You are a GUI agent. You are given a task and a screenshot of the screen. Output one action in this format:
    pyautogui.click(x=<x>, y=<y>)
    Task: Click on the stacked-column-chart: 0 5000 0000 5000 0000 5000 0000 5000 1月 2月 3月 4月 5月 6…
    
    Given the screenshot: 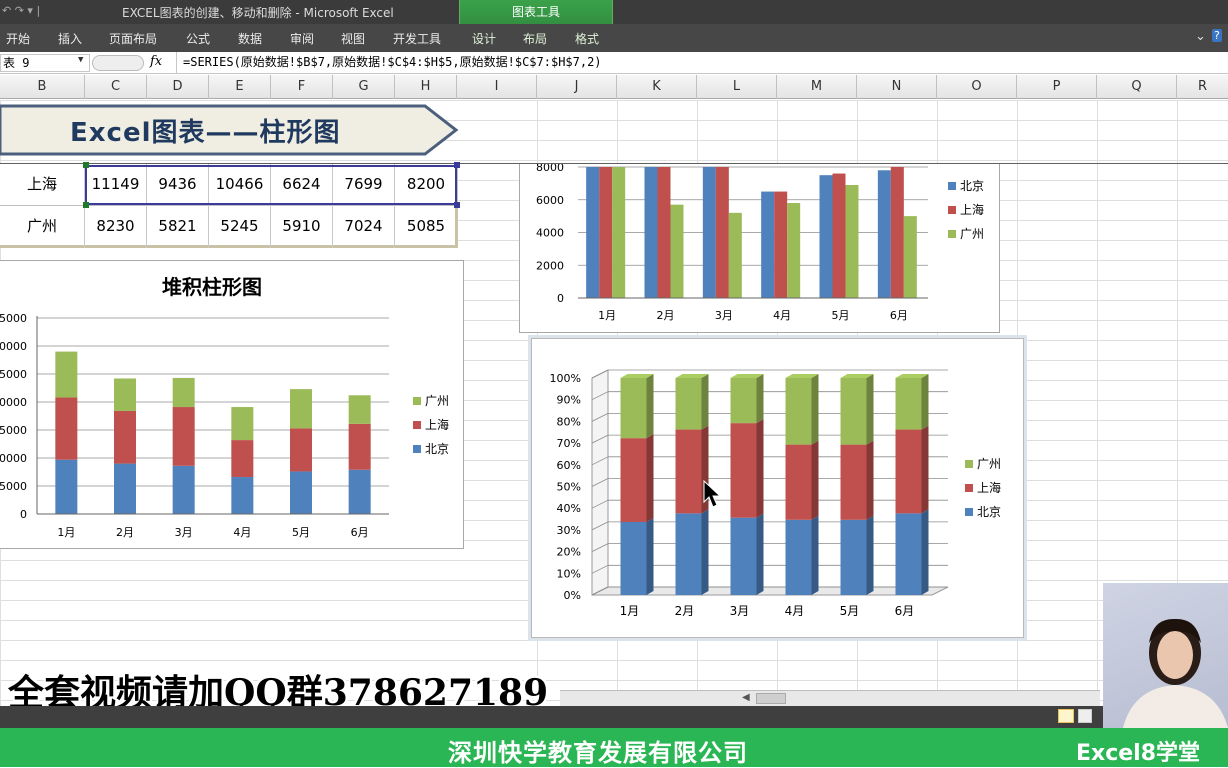 What is the action you would take?
    pyautogui.click(x=232, y=404)
    